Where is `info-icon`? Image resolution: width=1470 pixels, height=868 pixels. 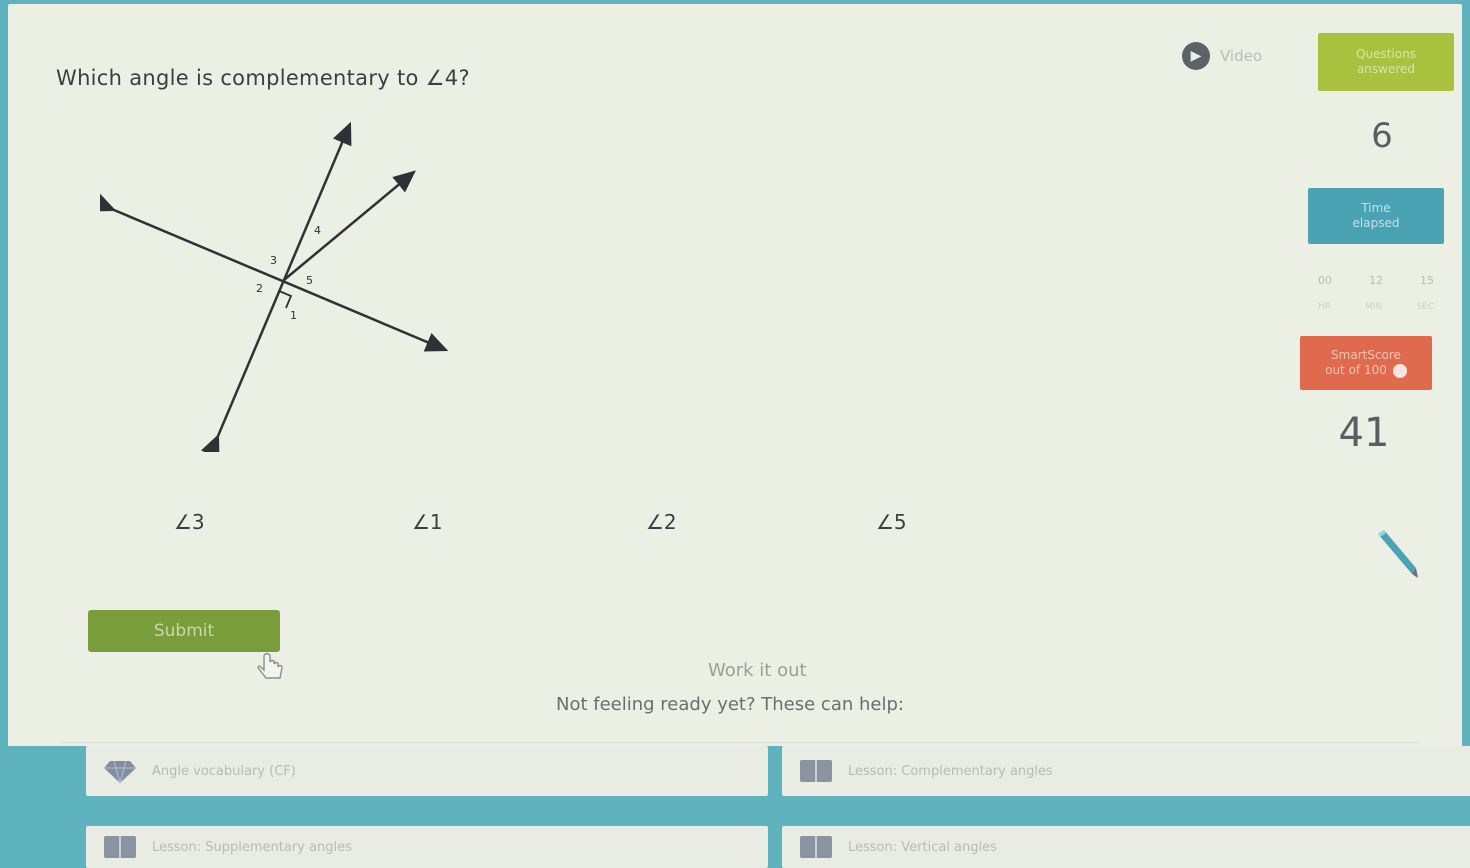 info-icon is located at coordinates (1399, 370).